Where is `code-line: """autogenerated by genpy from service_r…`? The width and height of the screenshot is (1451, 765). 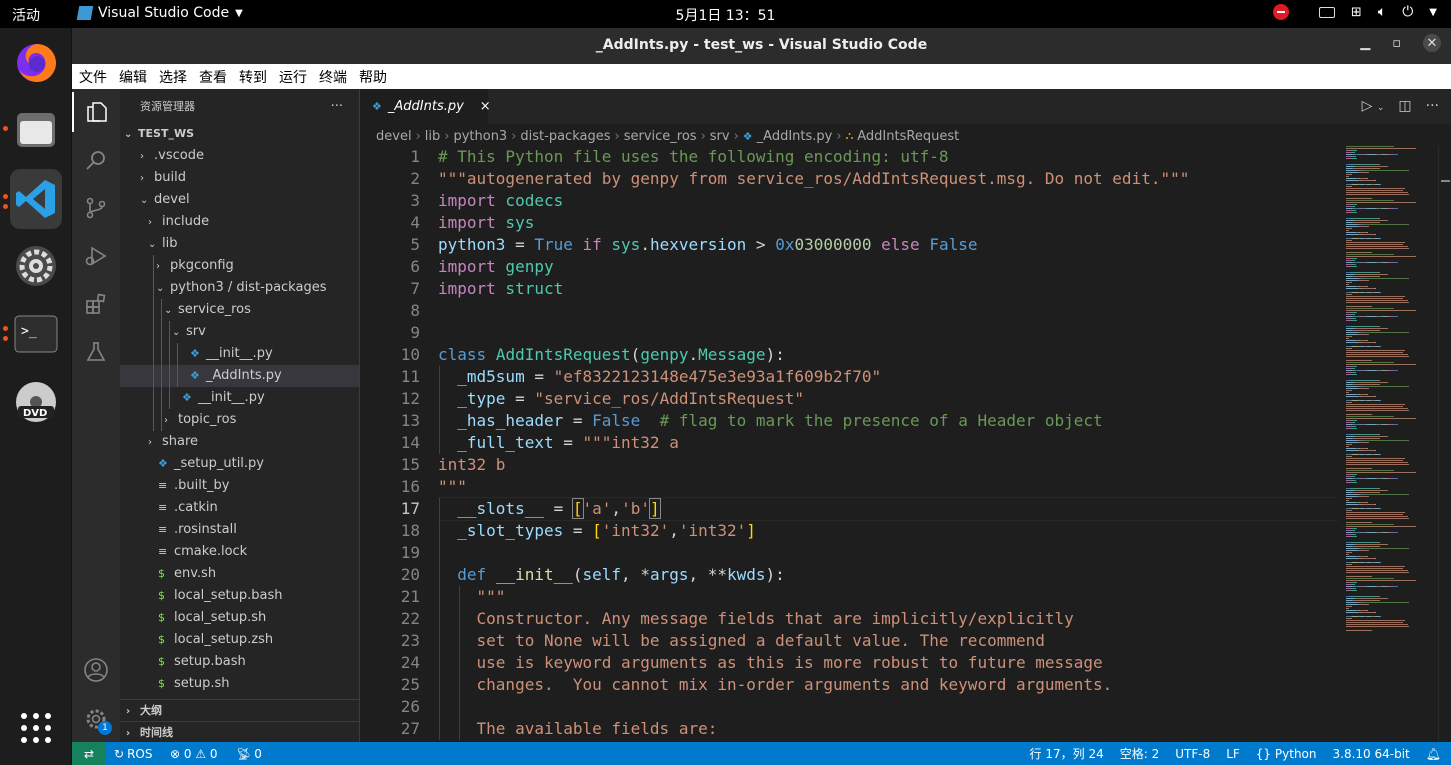
code-line: """autogenerated by genpy from service_r… is located at coordinates (888, 179).